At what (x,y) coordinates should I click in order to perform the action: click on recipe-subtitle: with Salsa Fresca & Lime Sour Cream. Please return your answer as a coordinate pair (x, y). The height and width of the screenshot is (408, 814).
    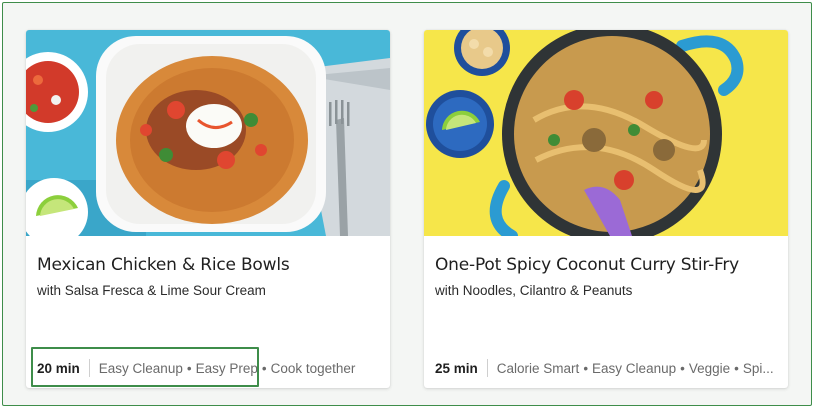
    Looking at the image, I should click on (151, 290).